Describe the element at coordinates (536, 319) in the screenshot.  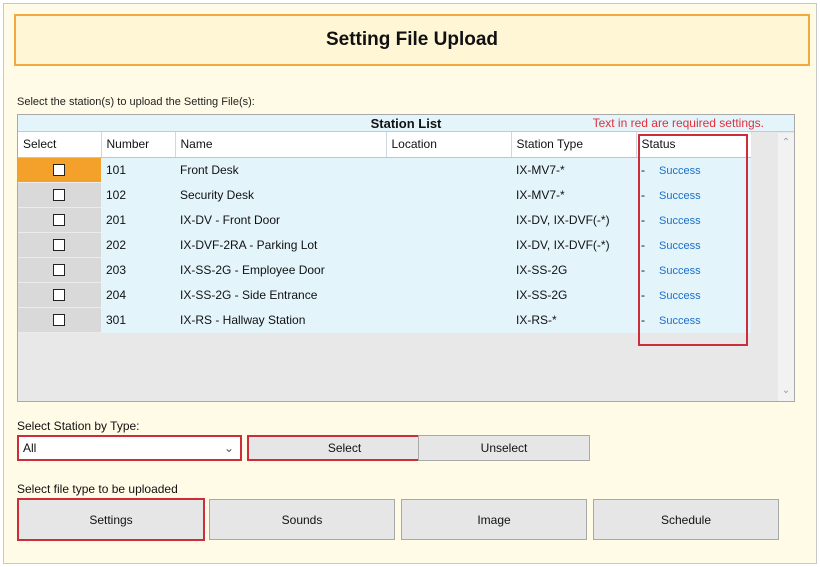
I see `station-type-cell: IX-RS-*` at that location.